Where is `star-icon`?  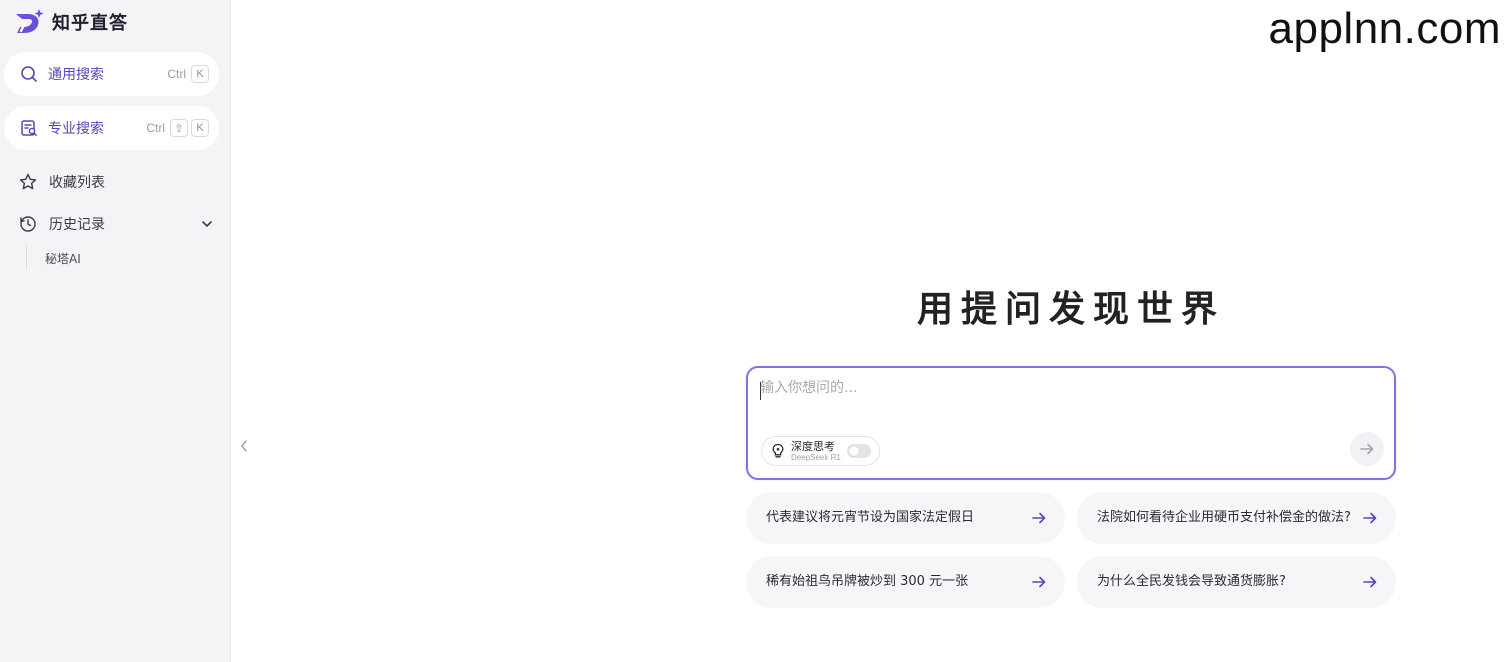
star-icon is located at coordinates (28, 181).